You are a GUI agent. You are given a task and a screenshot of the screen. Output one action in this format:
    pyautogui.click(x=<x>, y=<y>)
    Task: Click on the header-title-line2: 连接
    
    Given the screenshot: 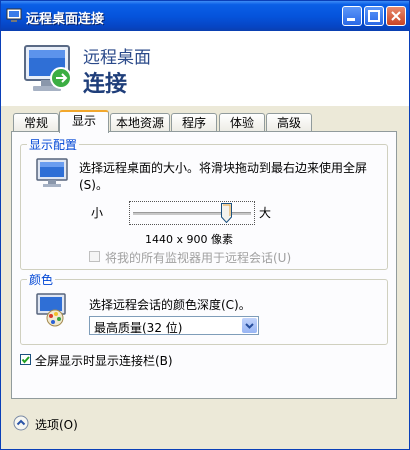 What is the action you would take?
    pyautogui.click(x=105, y=84)
    